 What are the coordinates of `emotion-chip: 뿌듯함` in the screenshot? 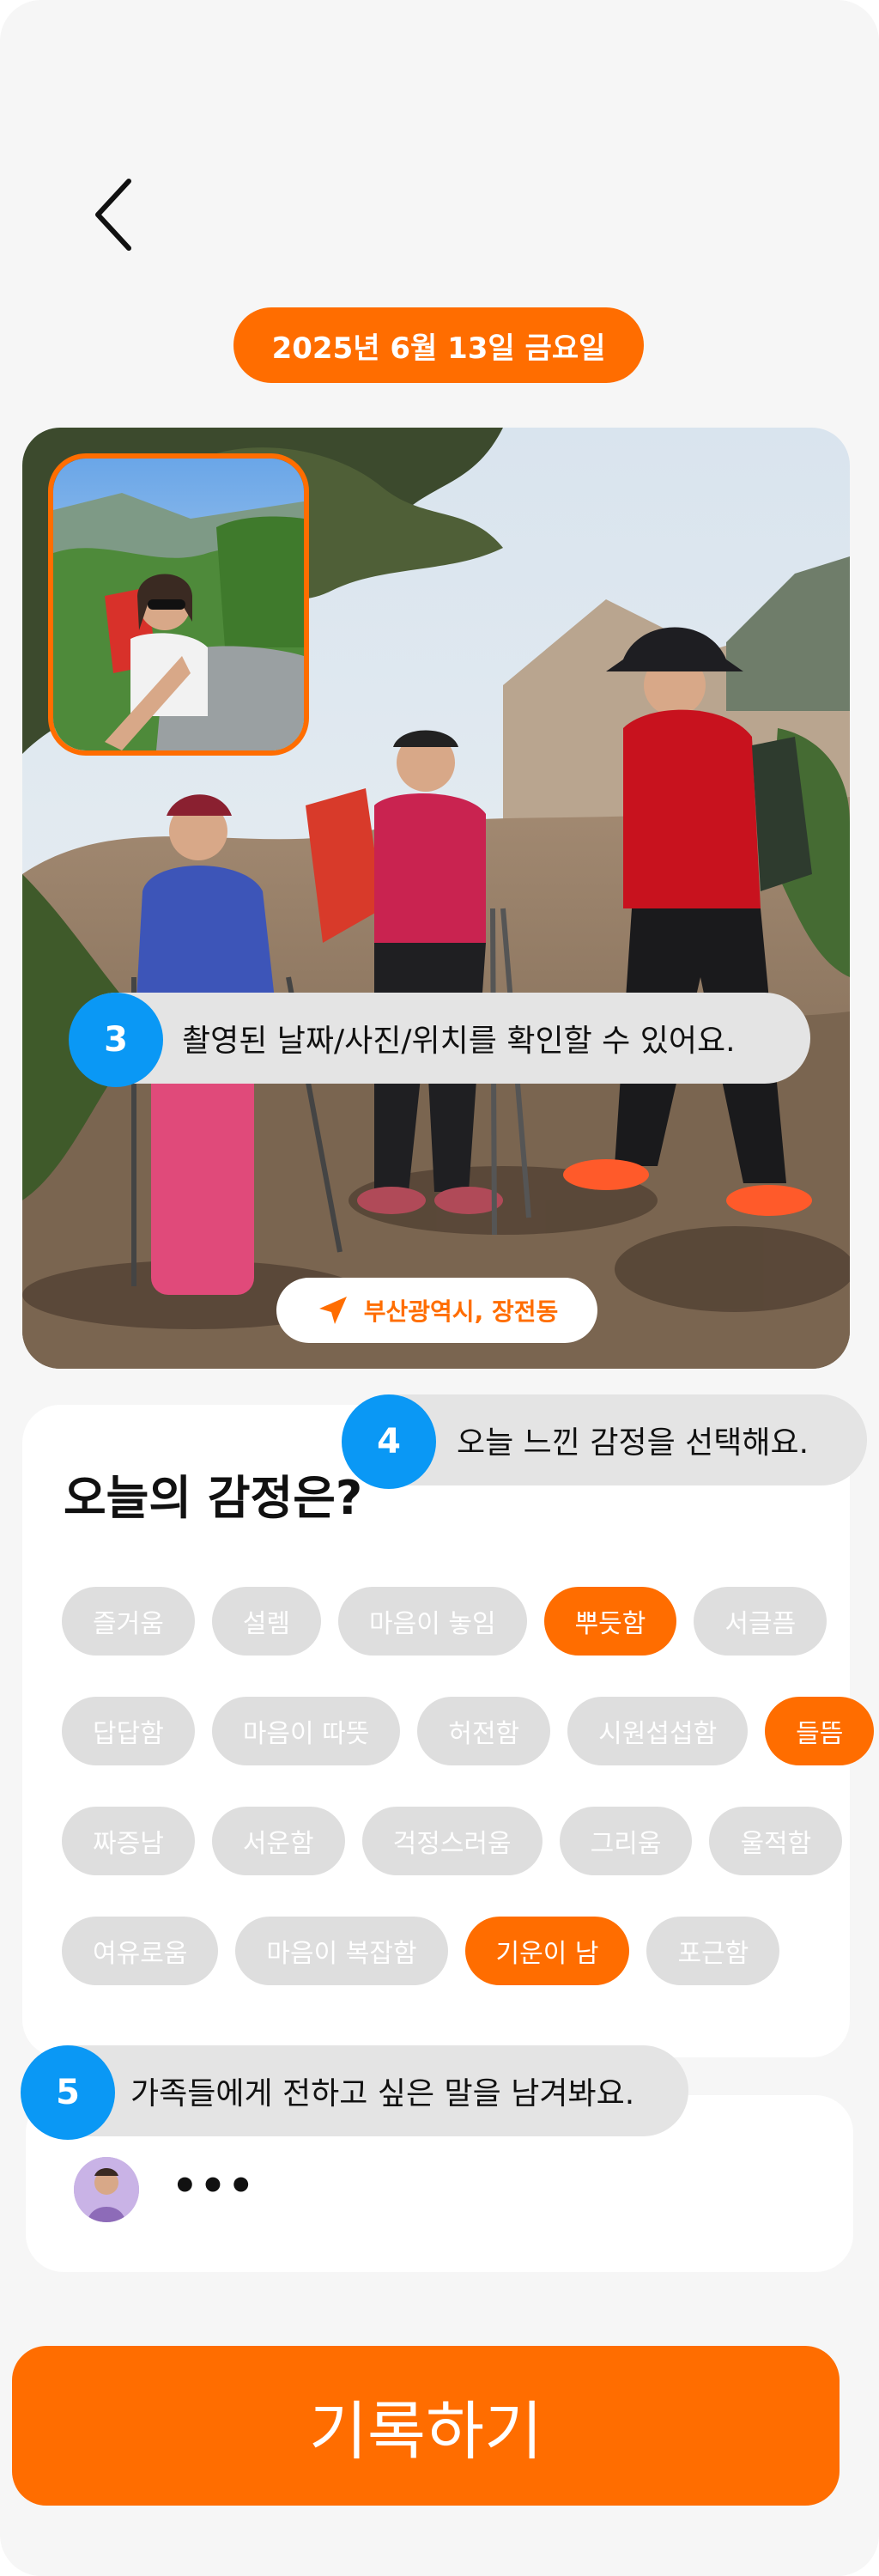 It's located at (610, 1621).